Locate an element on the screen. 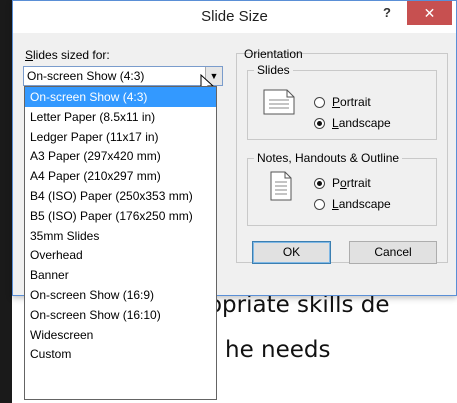 This screenshot has height=403, width=457. slides-orientation-group: Slides Portrait Landscape is located at coordinates (342, 101).